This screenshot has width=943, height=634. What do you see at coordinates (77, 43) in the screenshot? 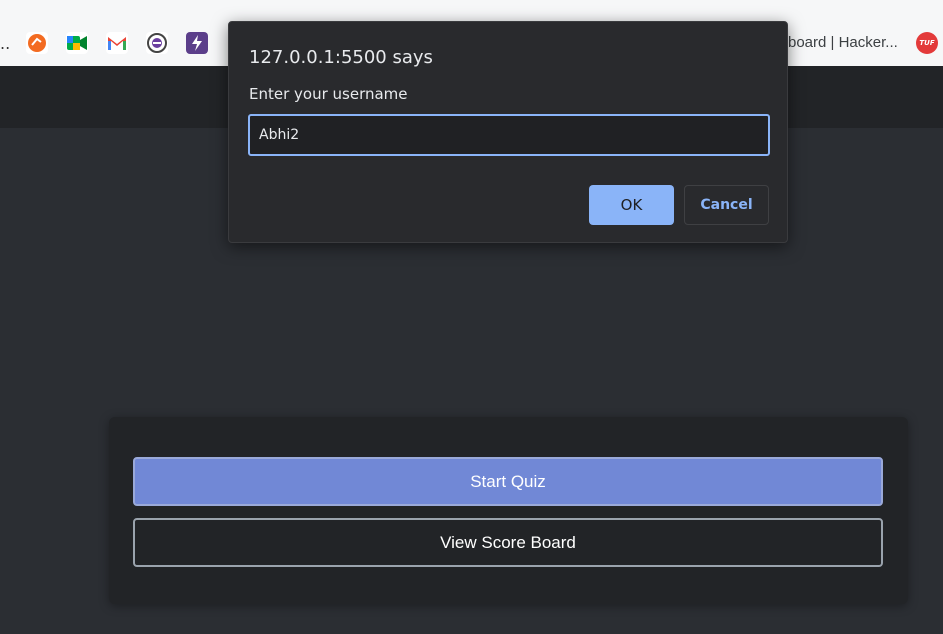
I see `google-meet-icon` at bounding box center [77, 43].